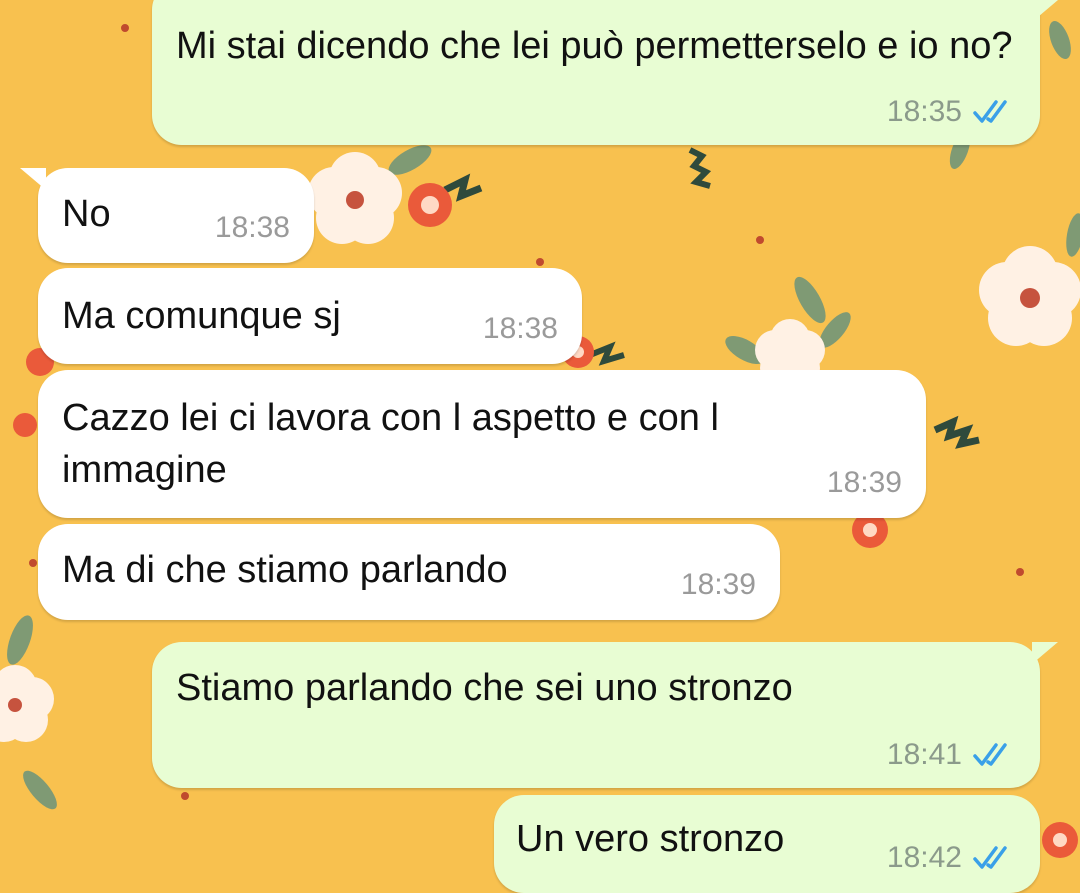  I want to click on message-text: Stiamo parlando che sei uno stronzo, so click(484, 688).